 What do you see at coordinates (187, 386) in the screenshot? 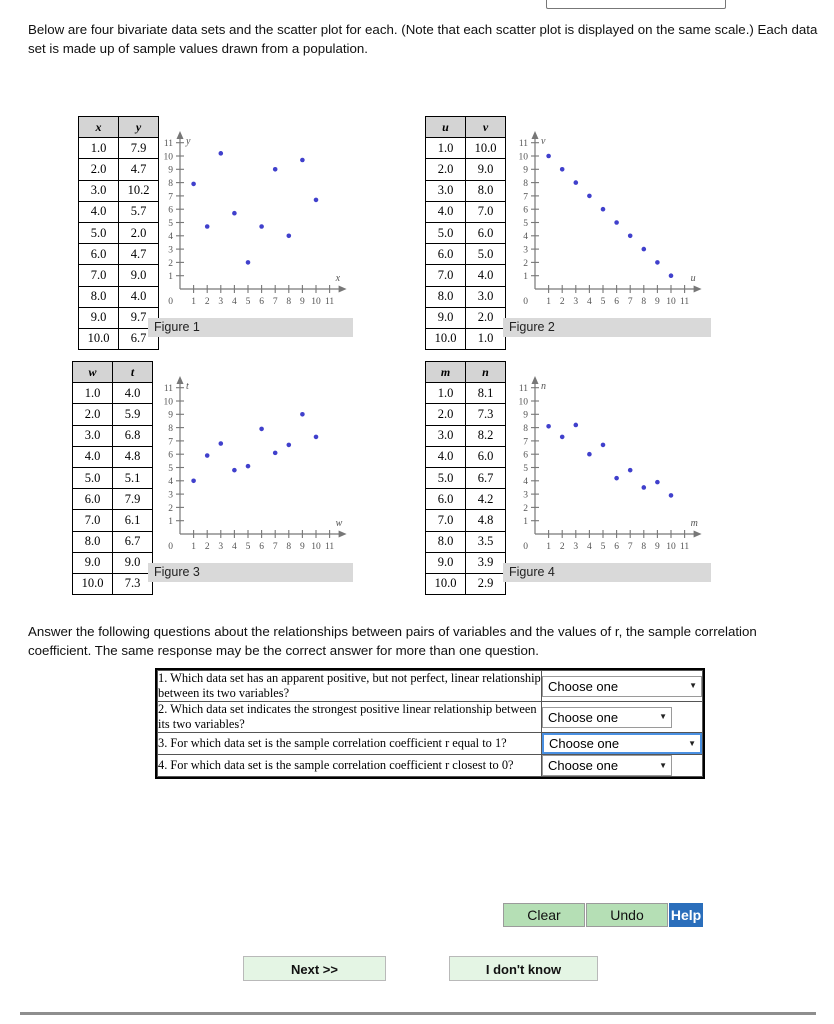
I see `svg-text: t` at bounding box center [187, 386].